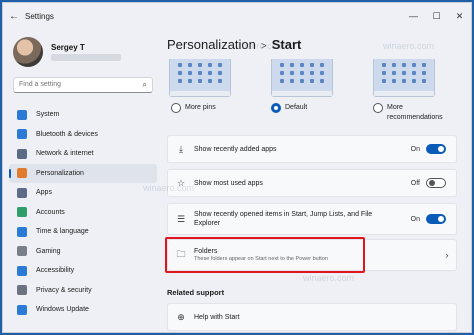  Describe the element at coordinates (200, 78) in the screenshot. I see `layout-preview-more-pins` at that location.